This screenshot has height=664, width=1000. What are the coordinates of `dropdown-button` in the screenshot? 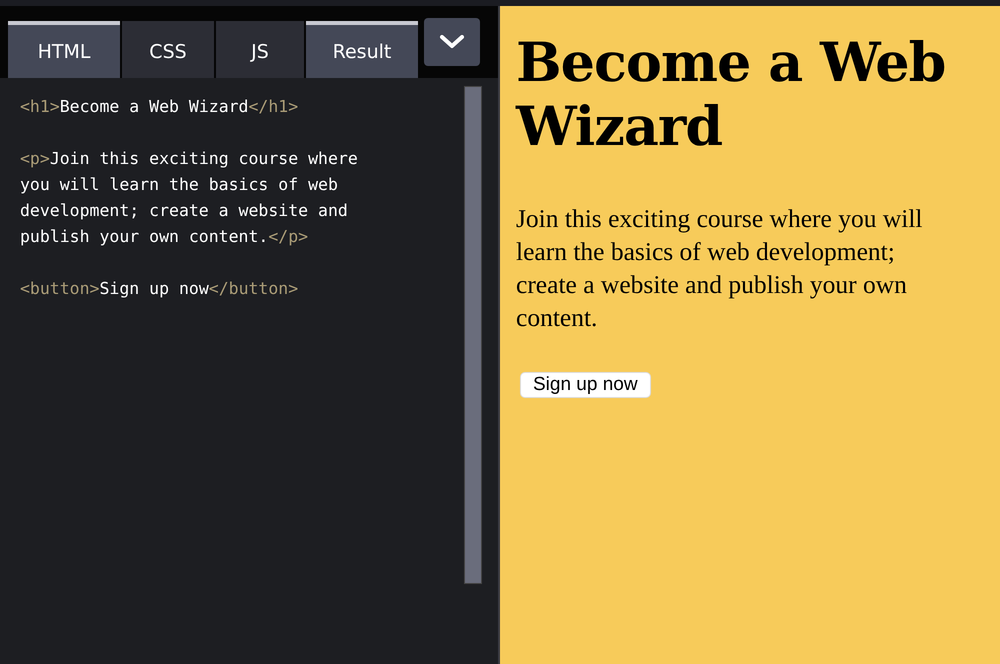 It's located at (452, 42).